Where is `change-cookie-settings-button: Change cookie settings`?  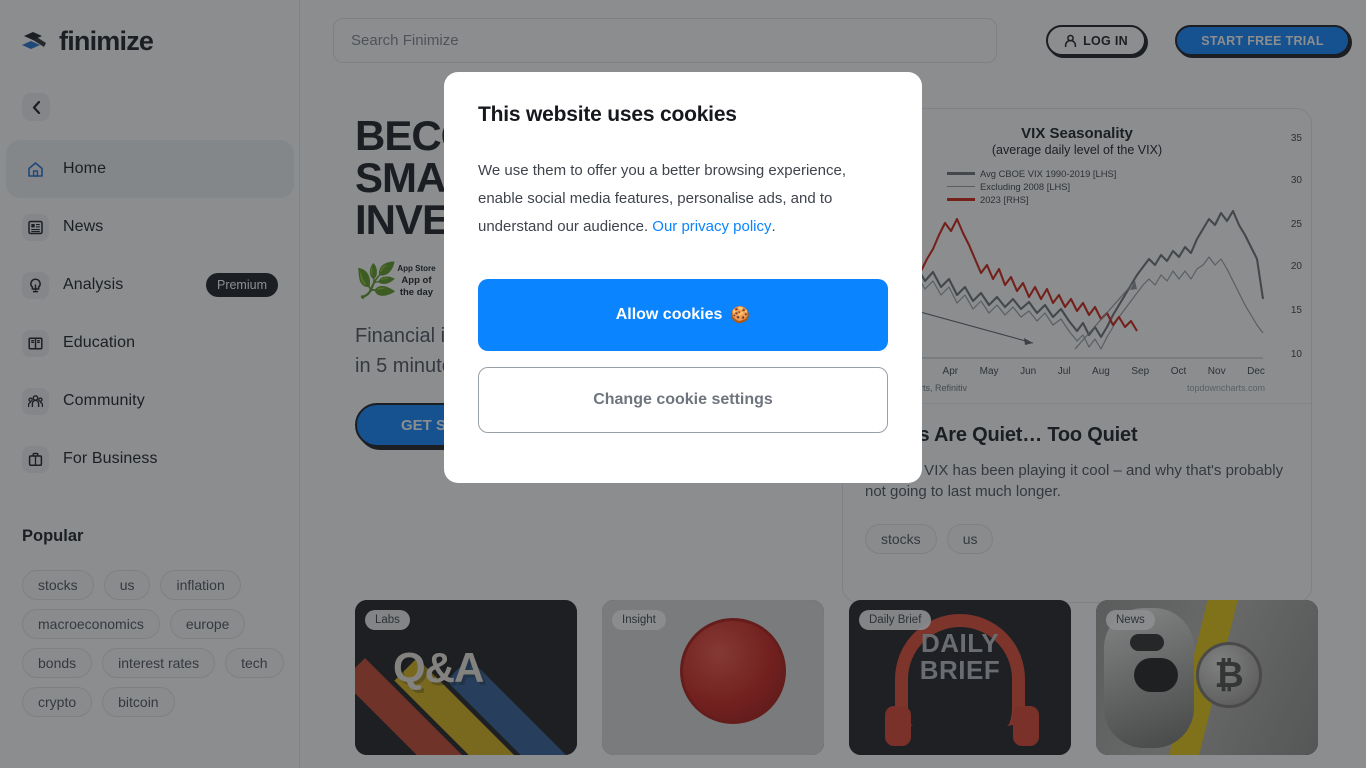 change-cookie-settings-button: Change cookie settings is located at coordinates (683, 400).